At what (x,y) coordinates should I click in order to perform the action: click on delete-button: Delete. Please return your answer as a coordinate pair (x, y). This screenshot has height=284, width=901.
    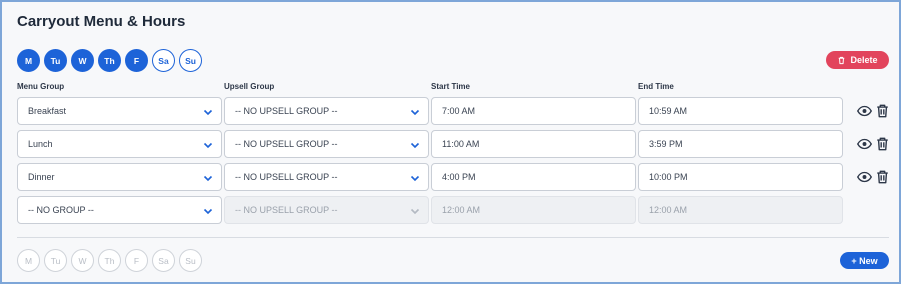
    Looking at the image, I should click on (857, 60).